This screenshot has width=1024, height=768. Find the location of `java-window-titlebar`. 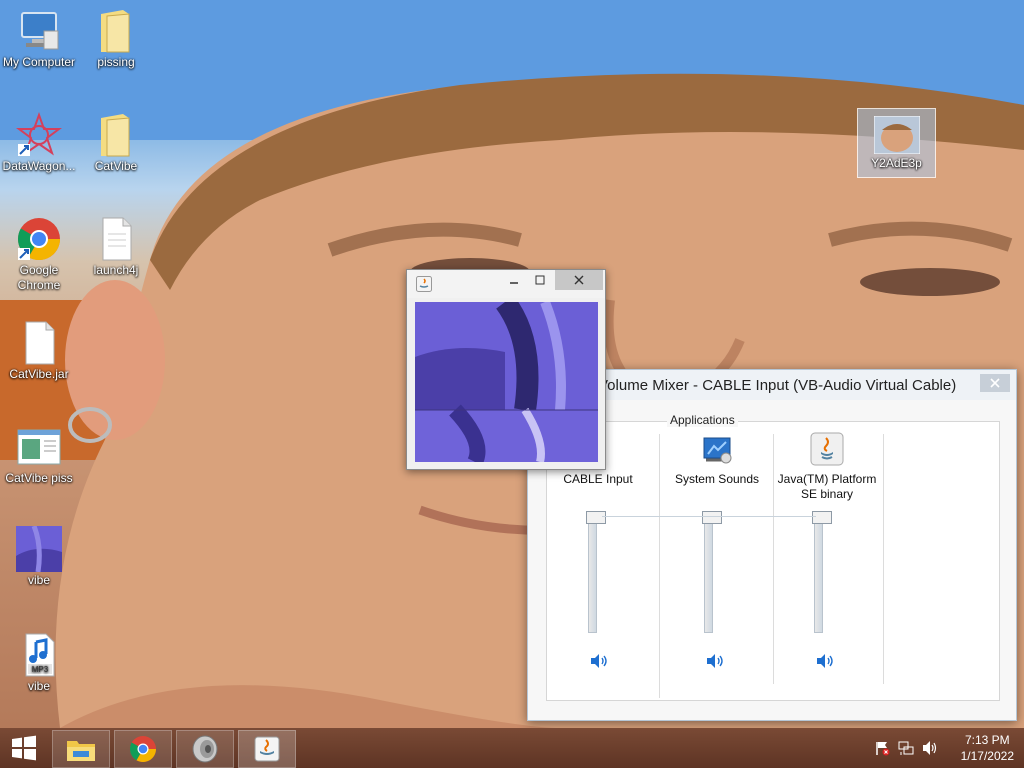

java-window-titlebar is located at coordinates (506, 284).